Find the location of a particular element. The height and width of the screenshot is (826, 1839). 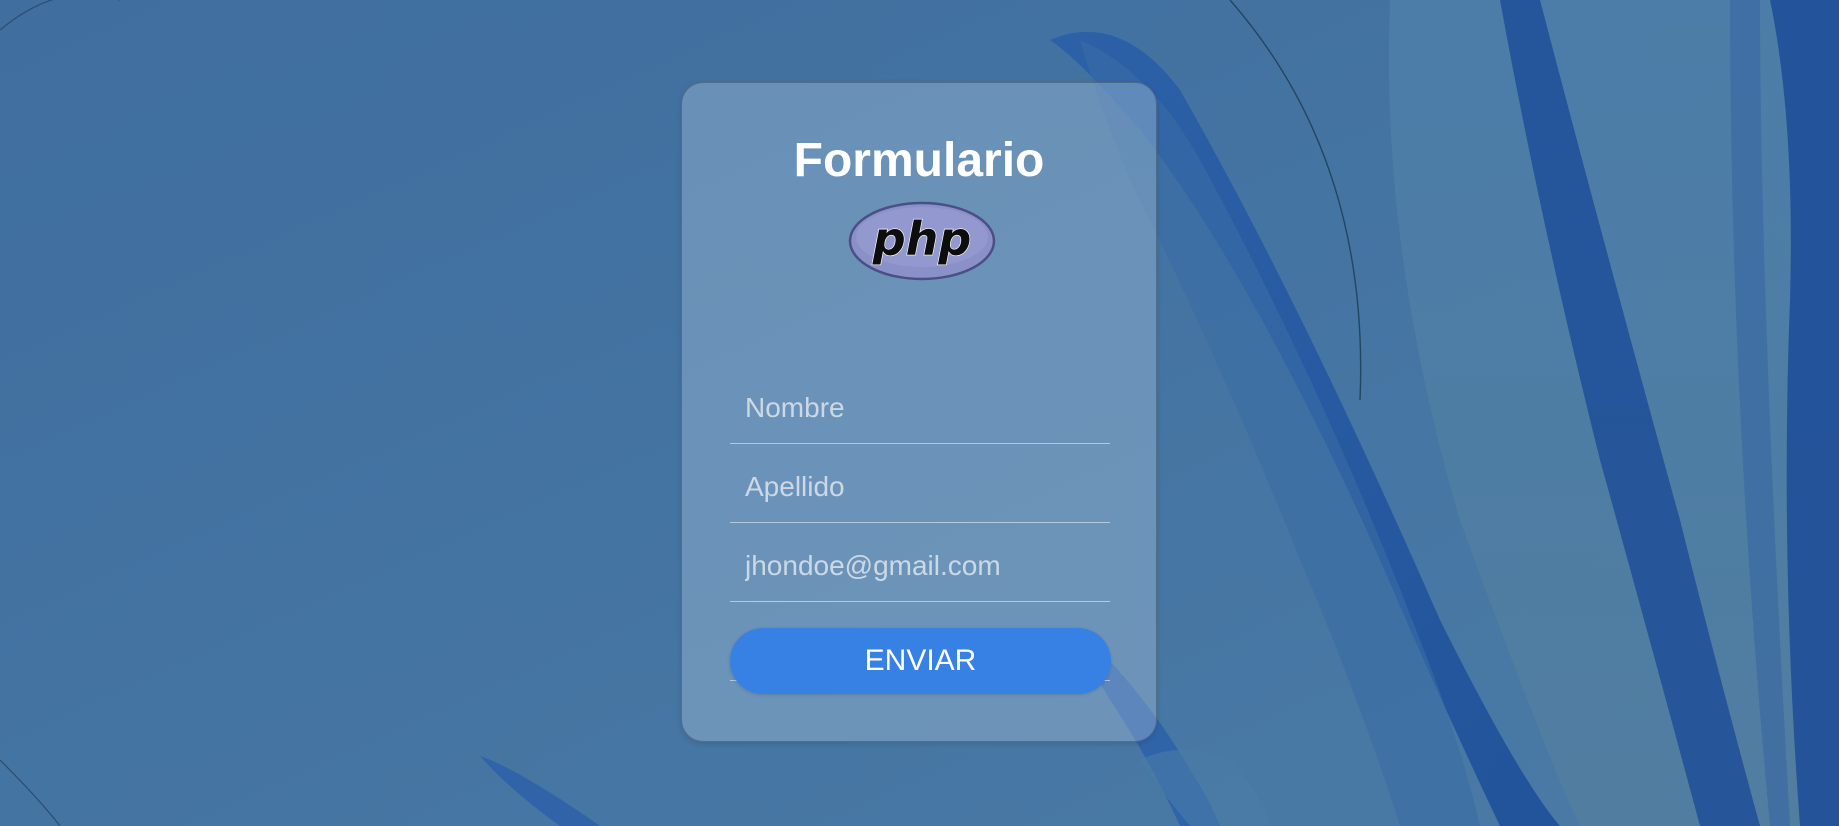

email-field is located at coordinates (920, 563).